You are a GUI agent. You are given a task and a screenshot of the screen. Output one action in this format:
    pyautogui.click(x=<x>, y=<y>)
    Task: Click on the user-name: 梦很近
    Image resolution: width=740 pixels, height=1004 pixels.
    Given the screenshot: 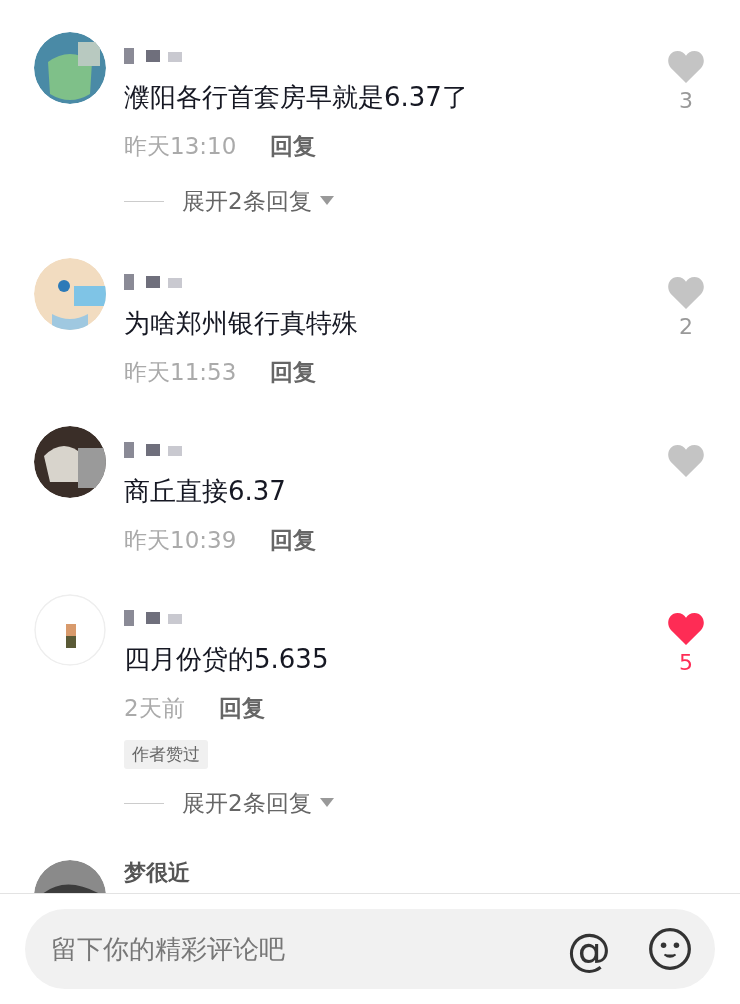 What is the action you would take?
    pyautogui.click(x=157, y=873)
    